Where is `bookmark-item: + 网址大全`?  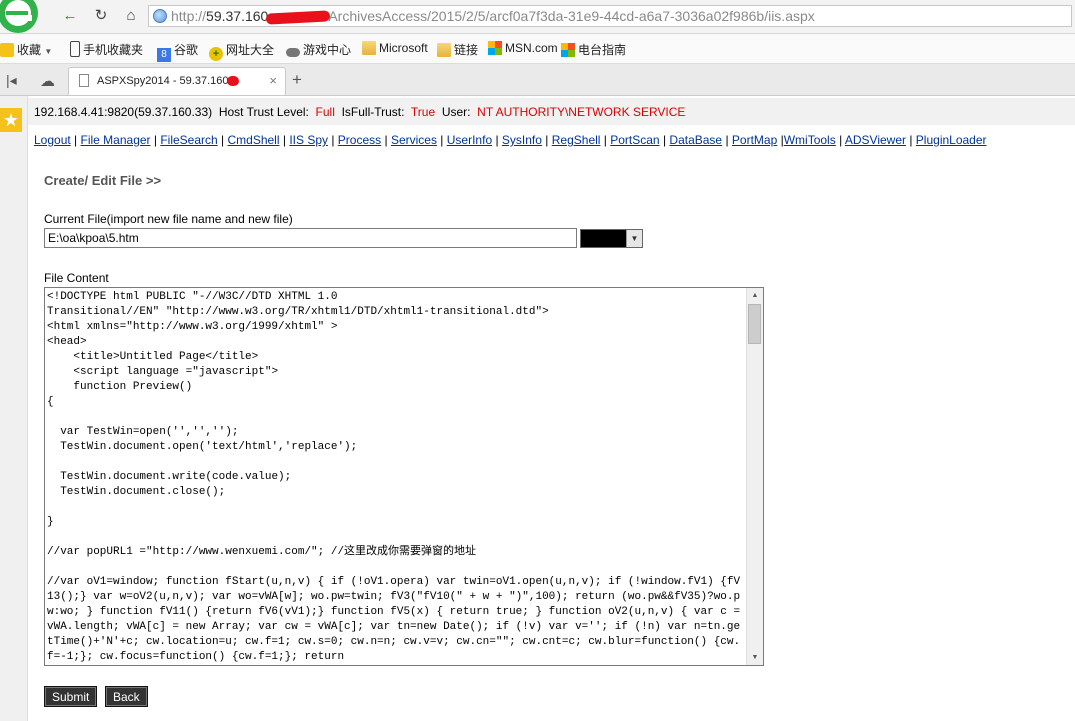 bookmark-item: + 网址大全 is located at coordinates (241, 51).